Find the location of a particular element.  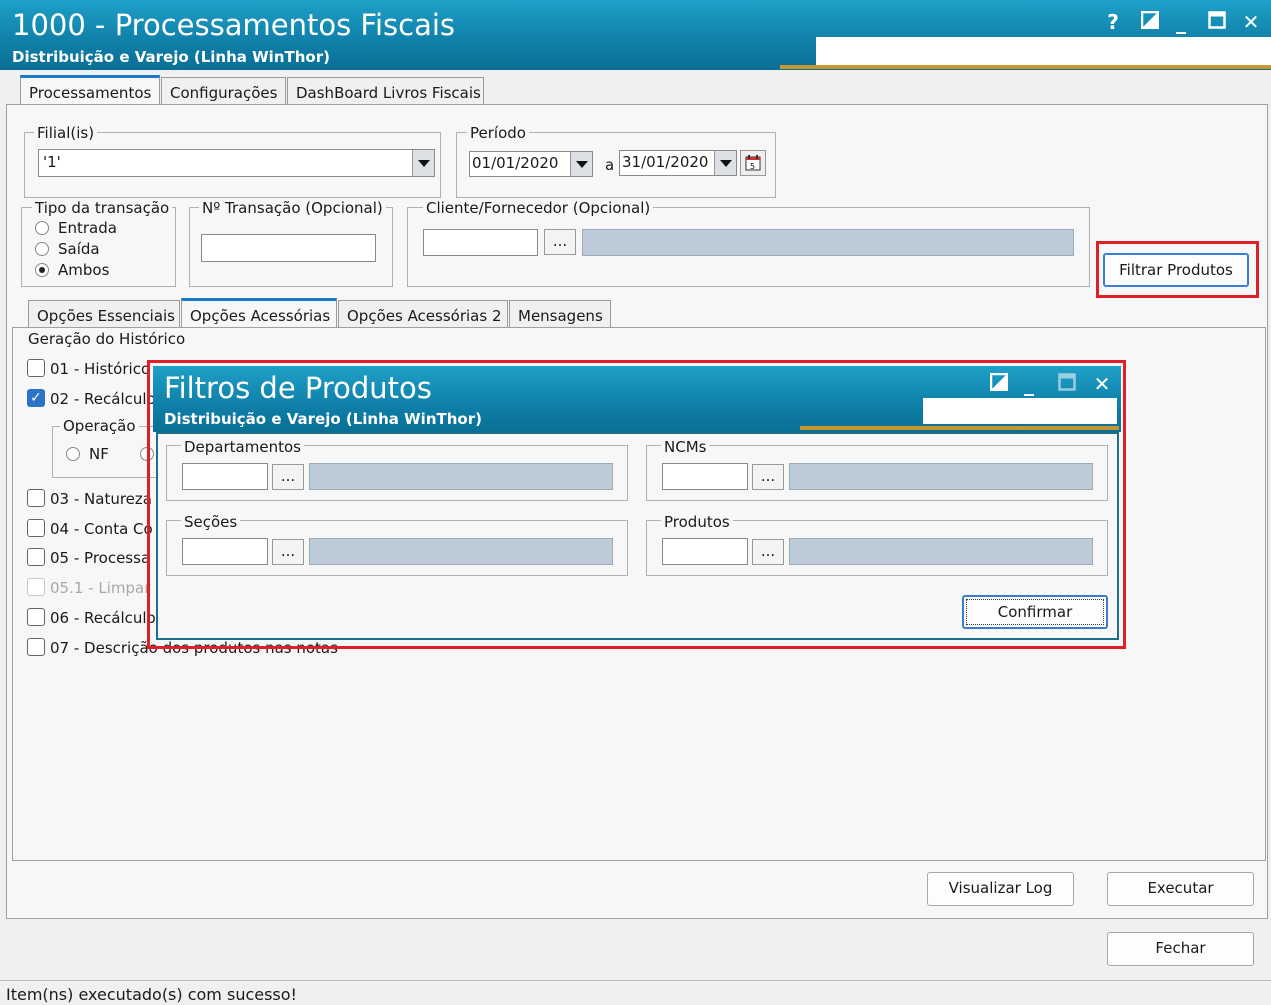

periodo-start-field: 01/01/2020 is located at coordinates (531, 164).